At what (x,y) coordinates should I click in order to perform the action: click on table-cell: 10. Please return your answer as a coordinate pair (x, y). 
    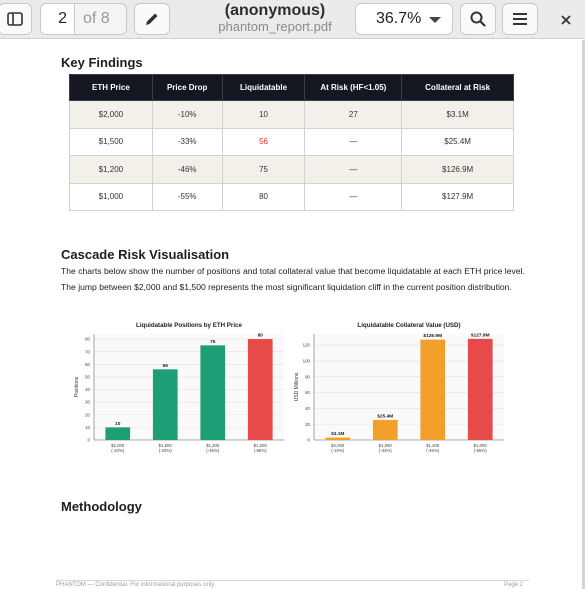
    Looking at the image, I should click on (263, 114).